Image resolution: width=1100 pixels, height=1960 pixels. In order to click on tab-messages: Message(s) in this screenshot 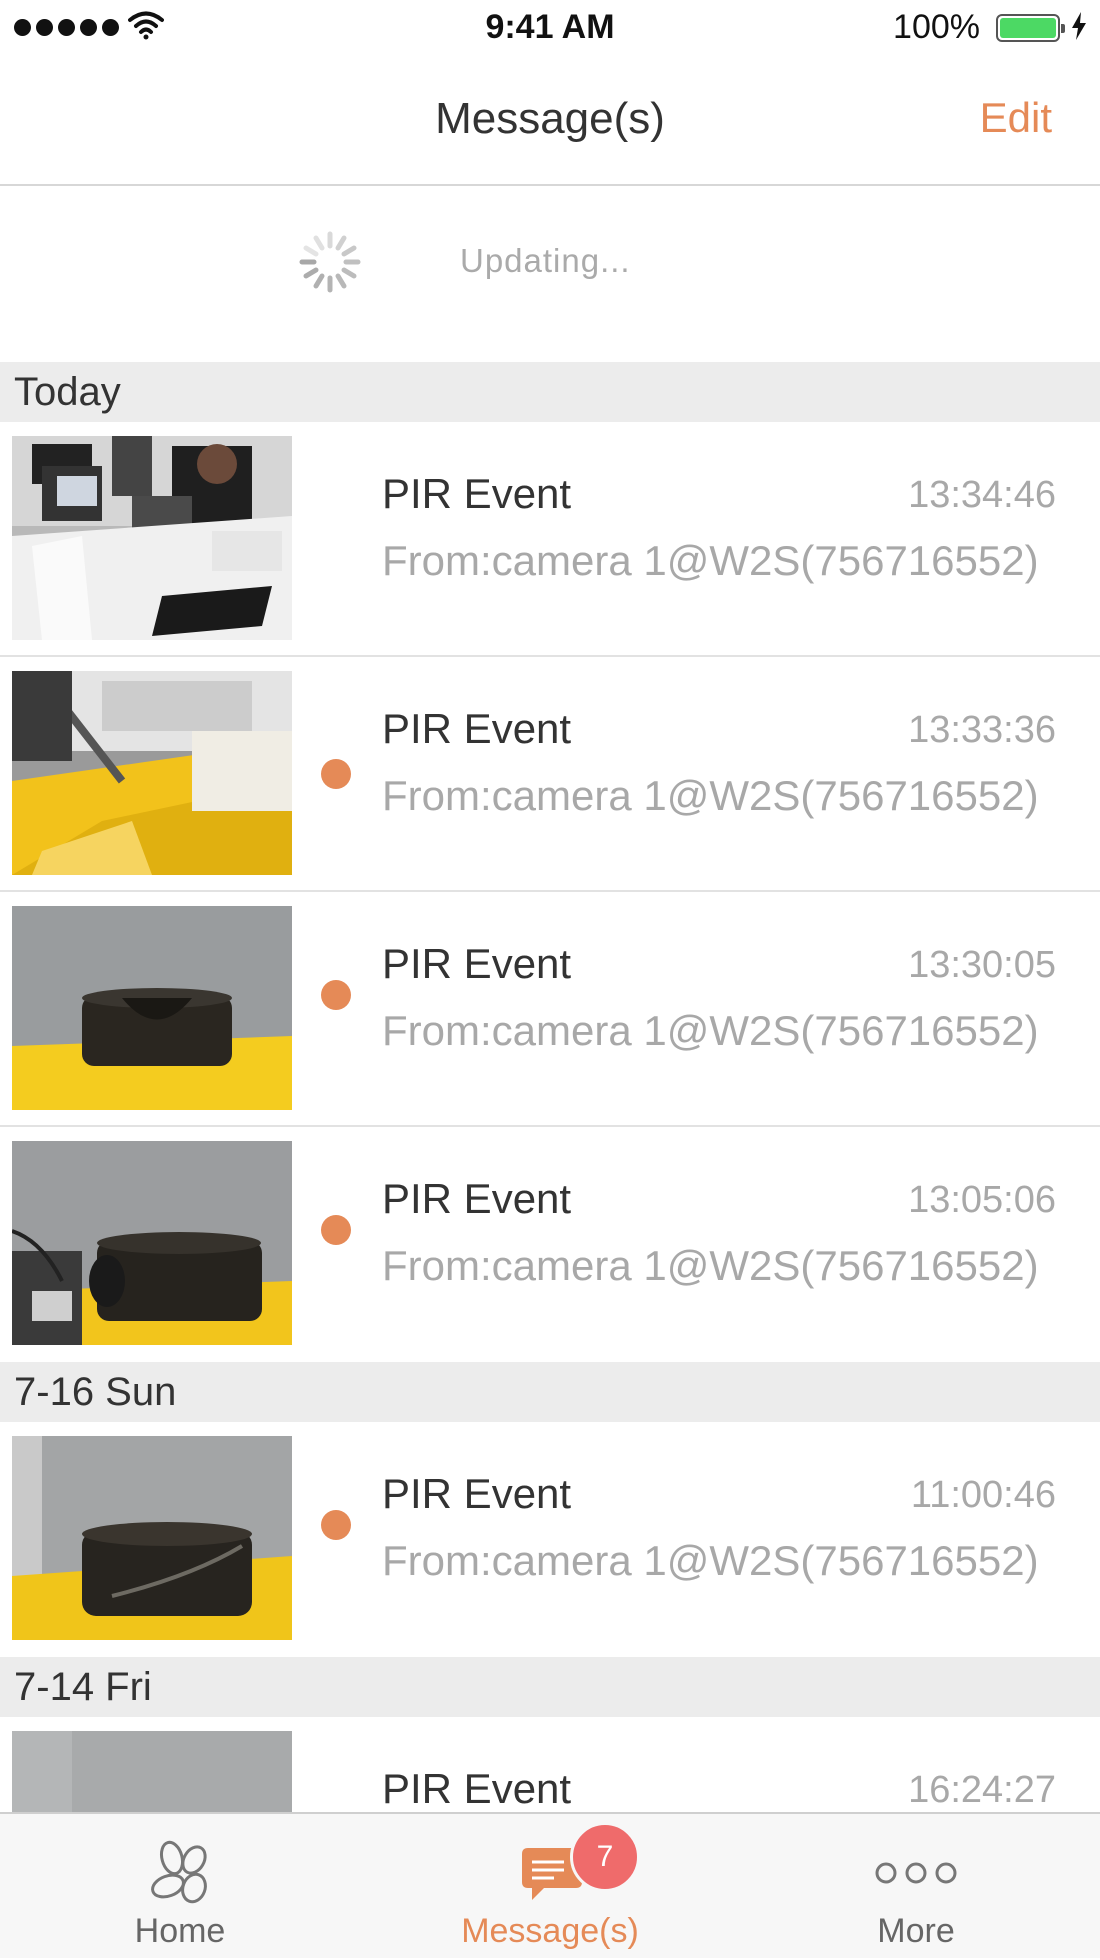, I will do `click(550, 1887)`.